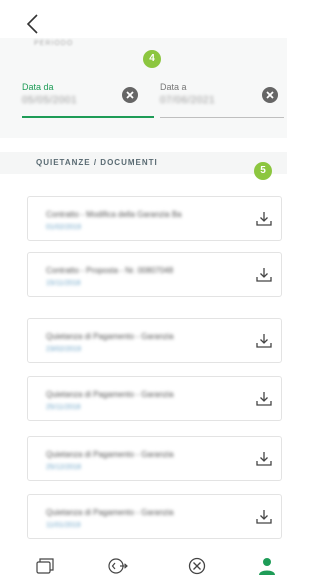 The width and height of the screenshot is (320, 579). Describe the element at coordinates (63, 525) in the screenshot. I see `document-date: 11/01/2019` at that location.